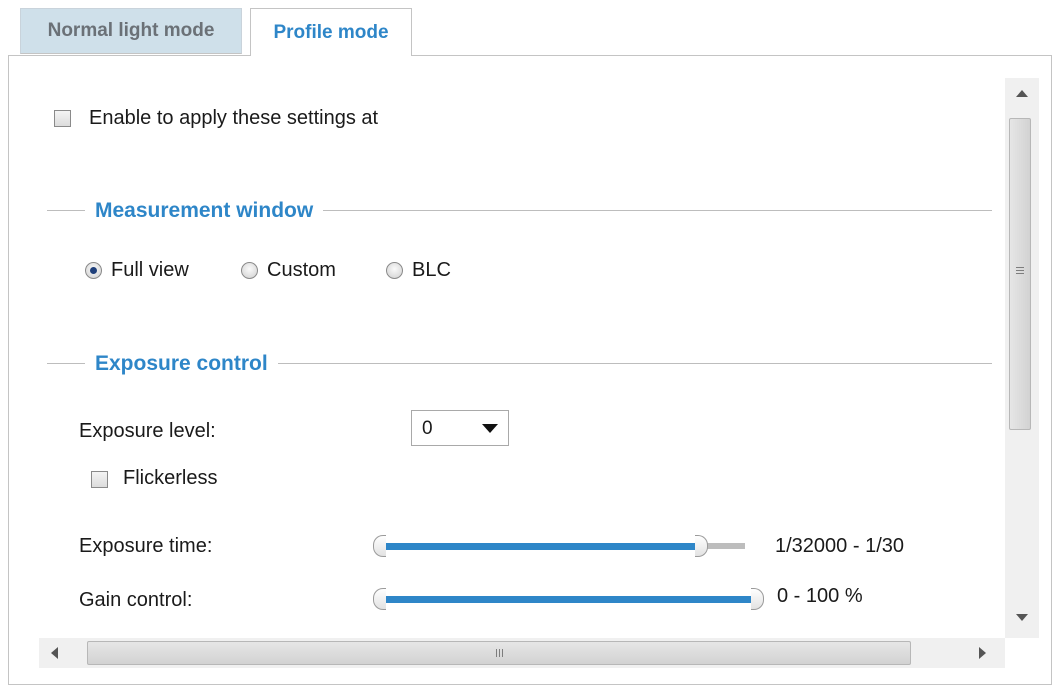 This screenshot has height=685, width=1060. I want to click on exposure-level-value: 0, so click(427, 428).